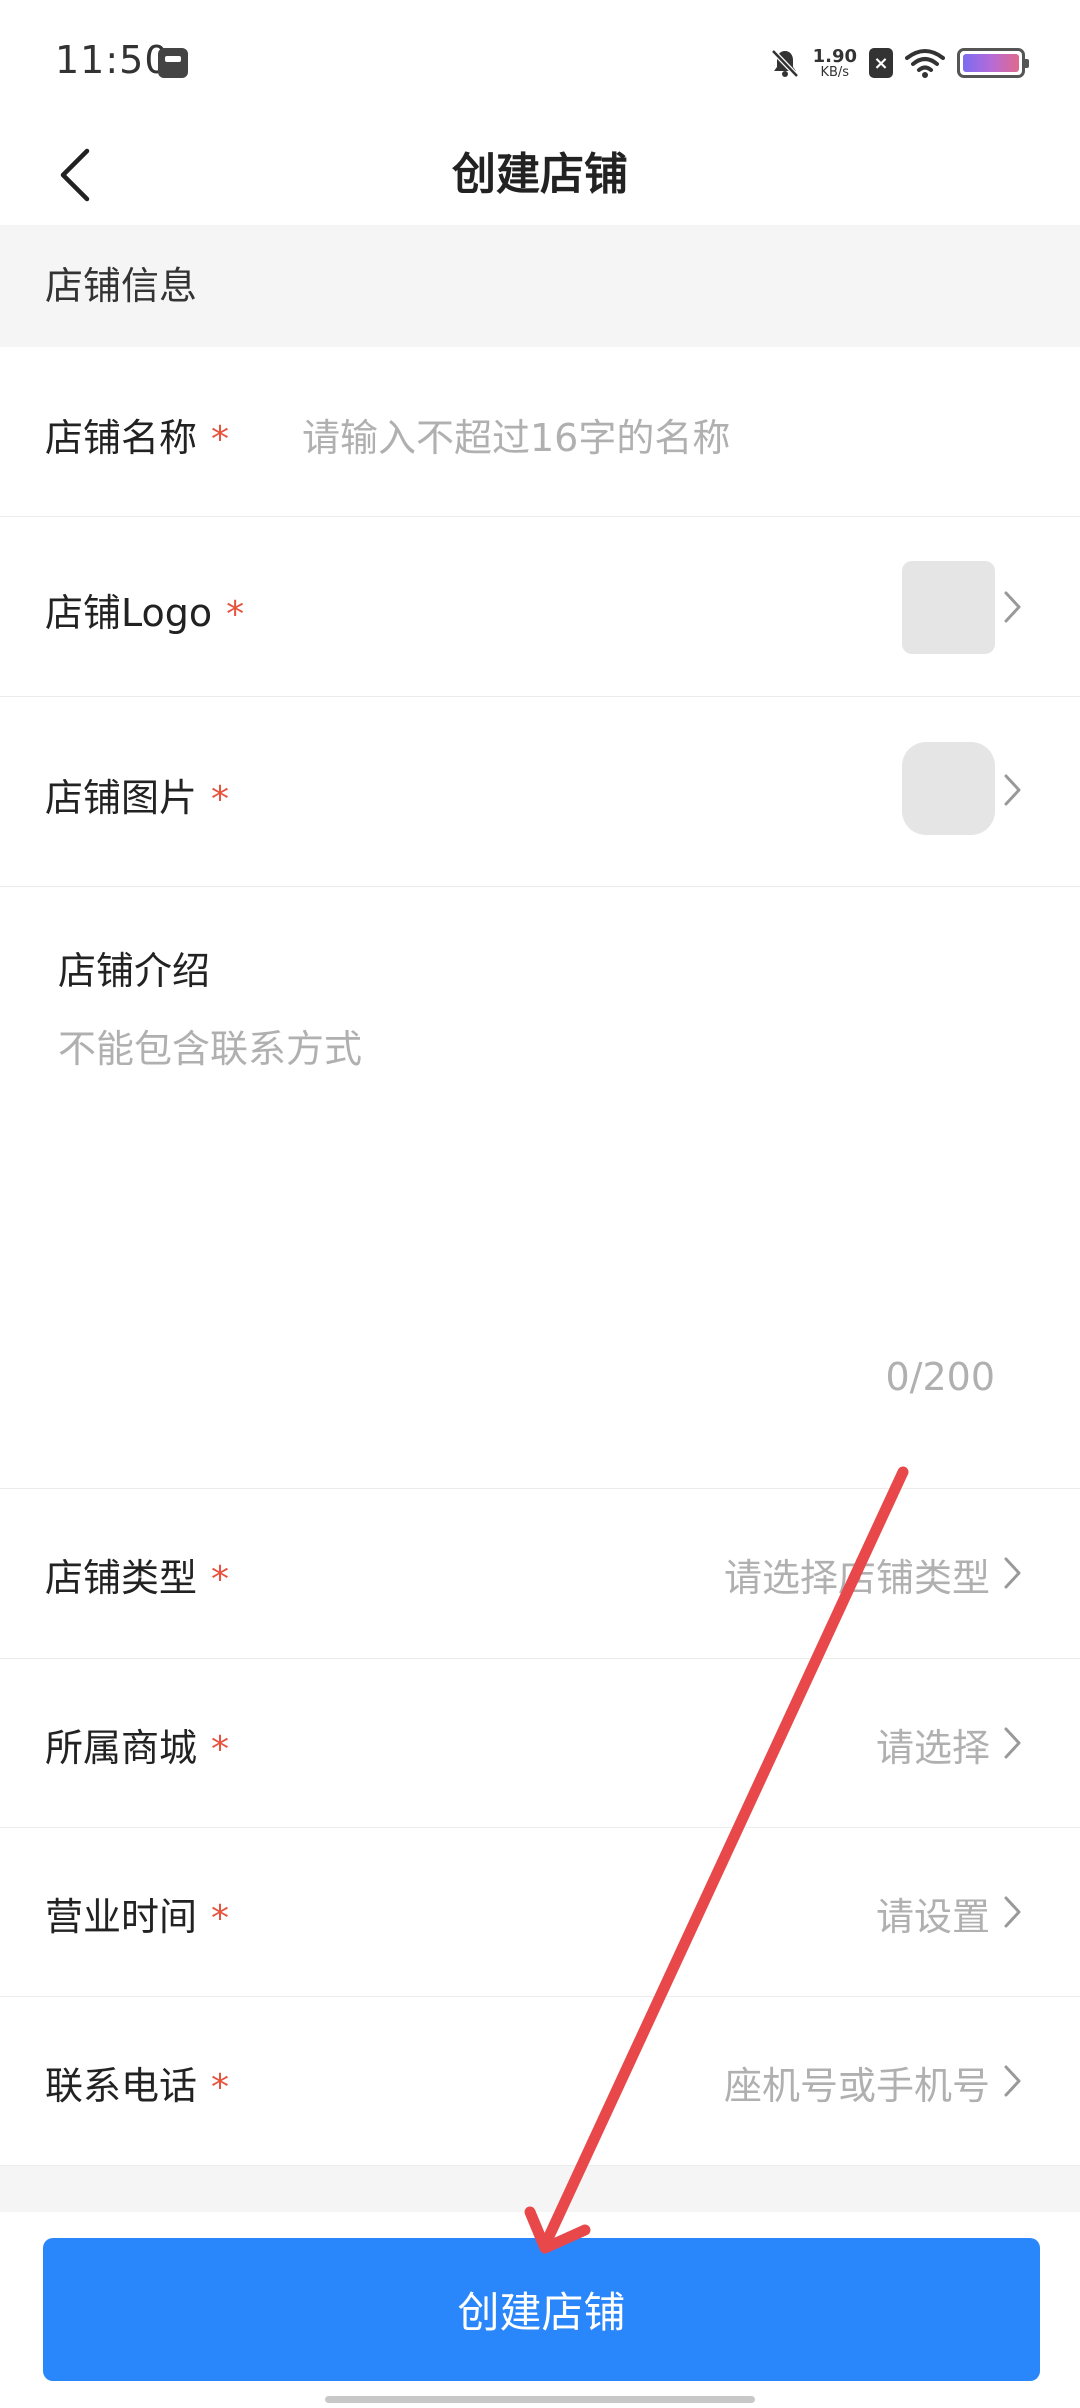  I want to click on shop-type-select: 请选择店铺类型, so click(857, 1574).